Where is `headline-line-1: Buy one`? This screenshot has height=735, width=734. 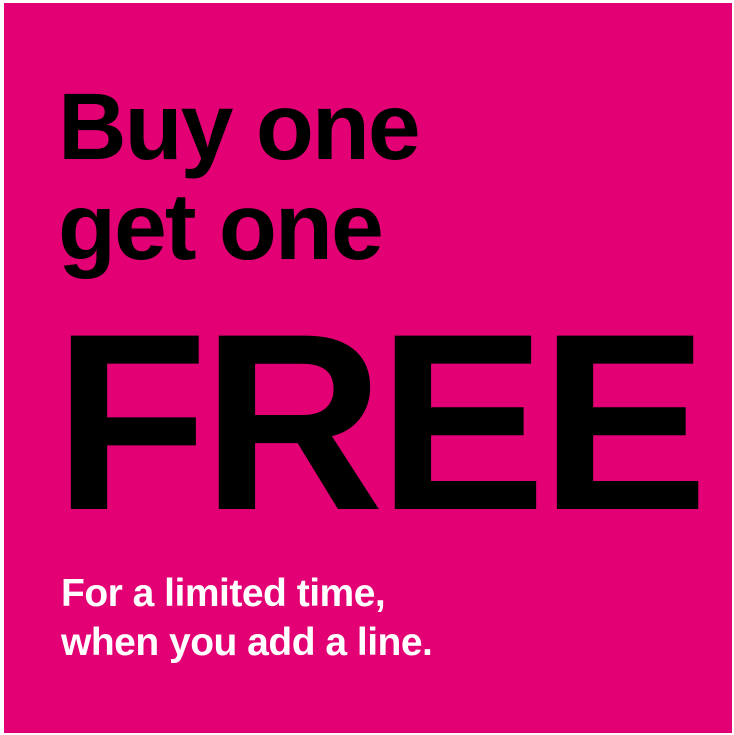
headline-line-1: Buy one is located at coordinates (239, 127).